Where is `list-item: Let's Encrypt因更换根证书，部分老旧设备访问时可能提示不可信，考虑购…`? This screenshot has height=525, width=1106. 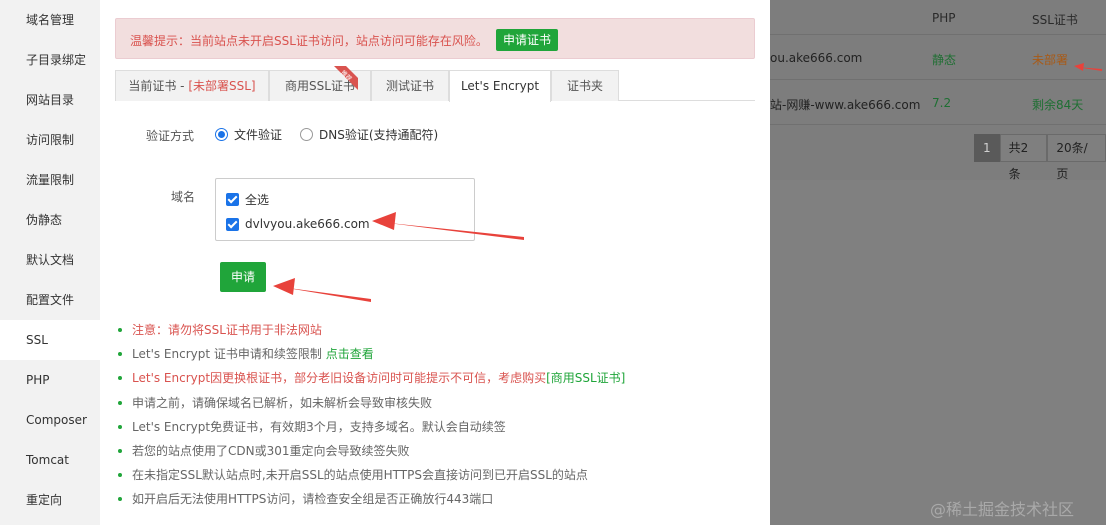 list-item: Let's Encrypt因更换根证书，部分老旧设备访问时可能提示不可信，考虑购… is located at coordinates (438, 378).